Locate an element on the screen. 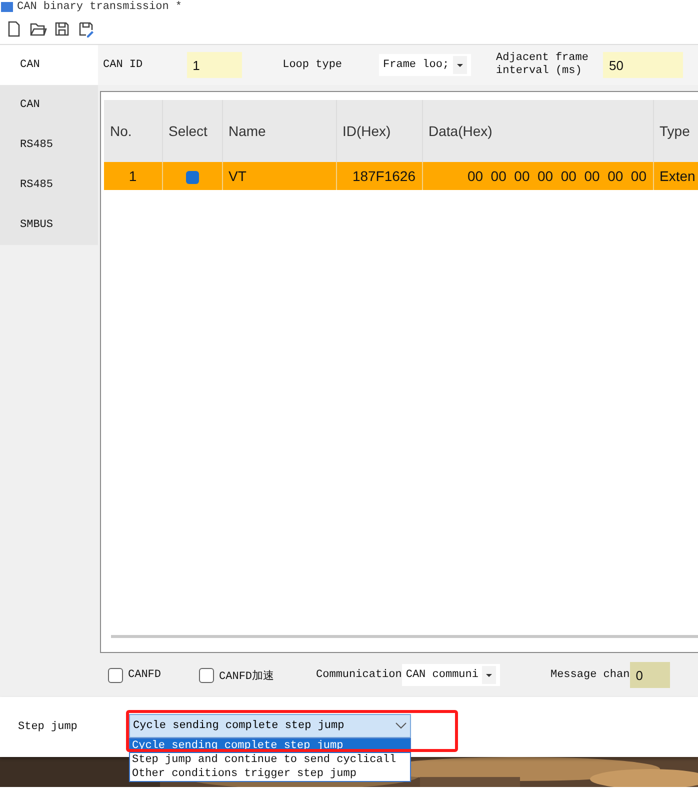  message-channel-label: Message chan is located at coordinates (590, 675).